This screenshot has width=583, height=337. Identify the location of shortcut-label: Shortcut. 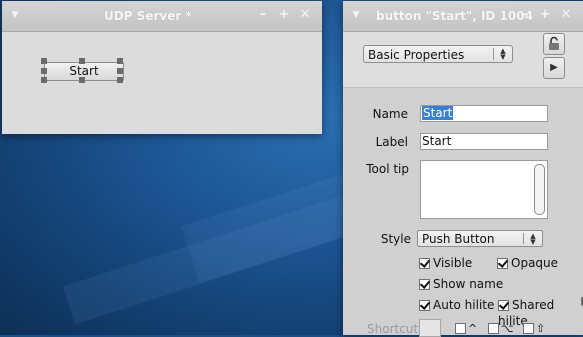
(393, 329).